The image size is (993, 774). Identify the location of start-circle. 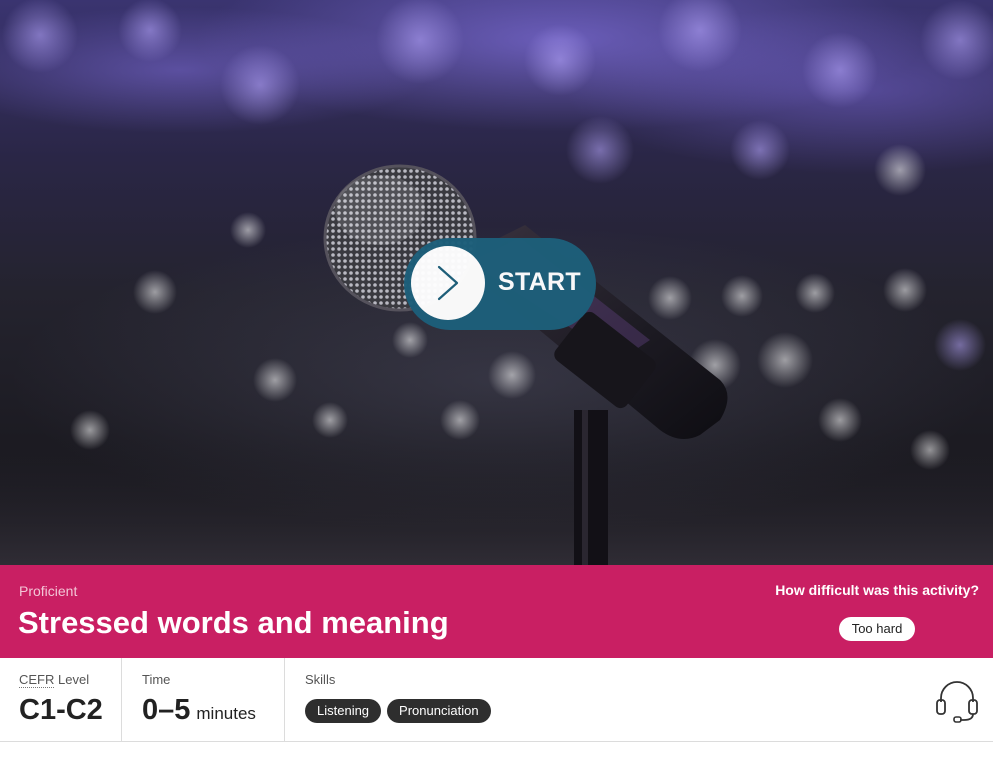
(448, 283).